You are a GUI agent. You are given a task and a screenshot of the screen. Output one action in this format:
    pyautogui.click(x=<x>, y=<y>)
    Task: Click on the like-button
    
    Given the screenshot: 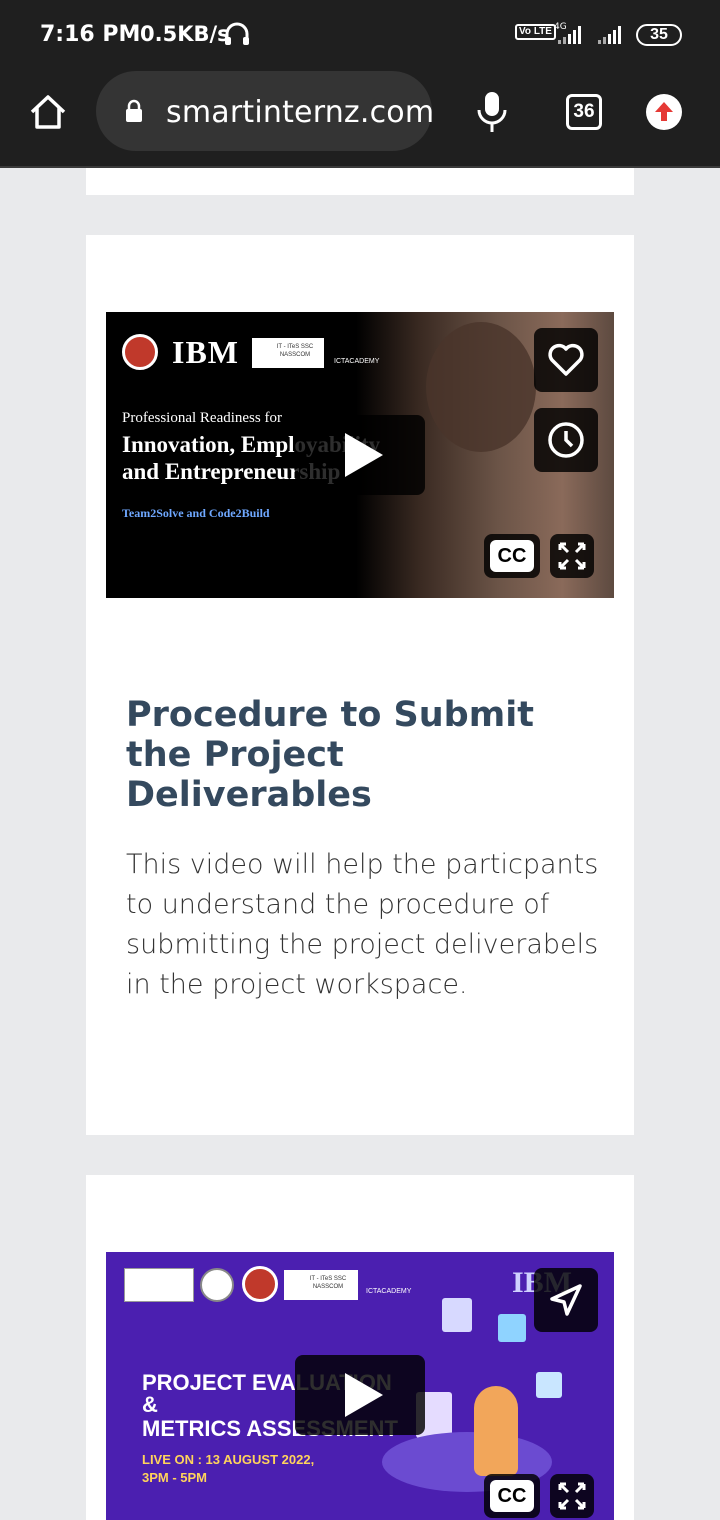 What is the action you would take?
    pyautogui.click(x=566, y=360)
    